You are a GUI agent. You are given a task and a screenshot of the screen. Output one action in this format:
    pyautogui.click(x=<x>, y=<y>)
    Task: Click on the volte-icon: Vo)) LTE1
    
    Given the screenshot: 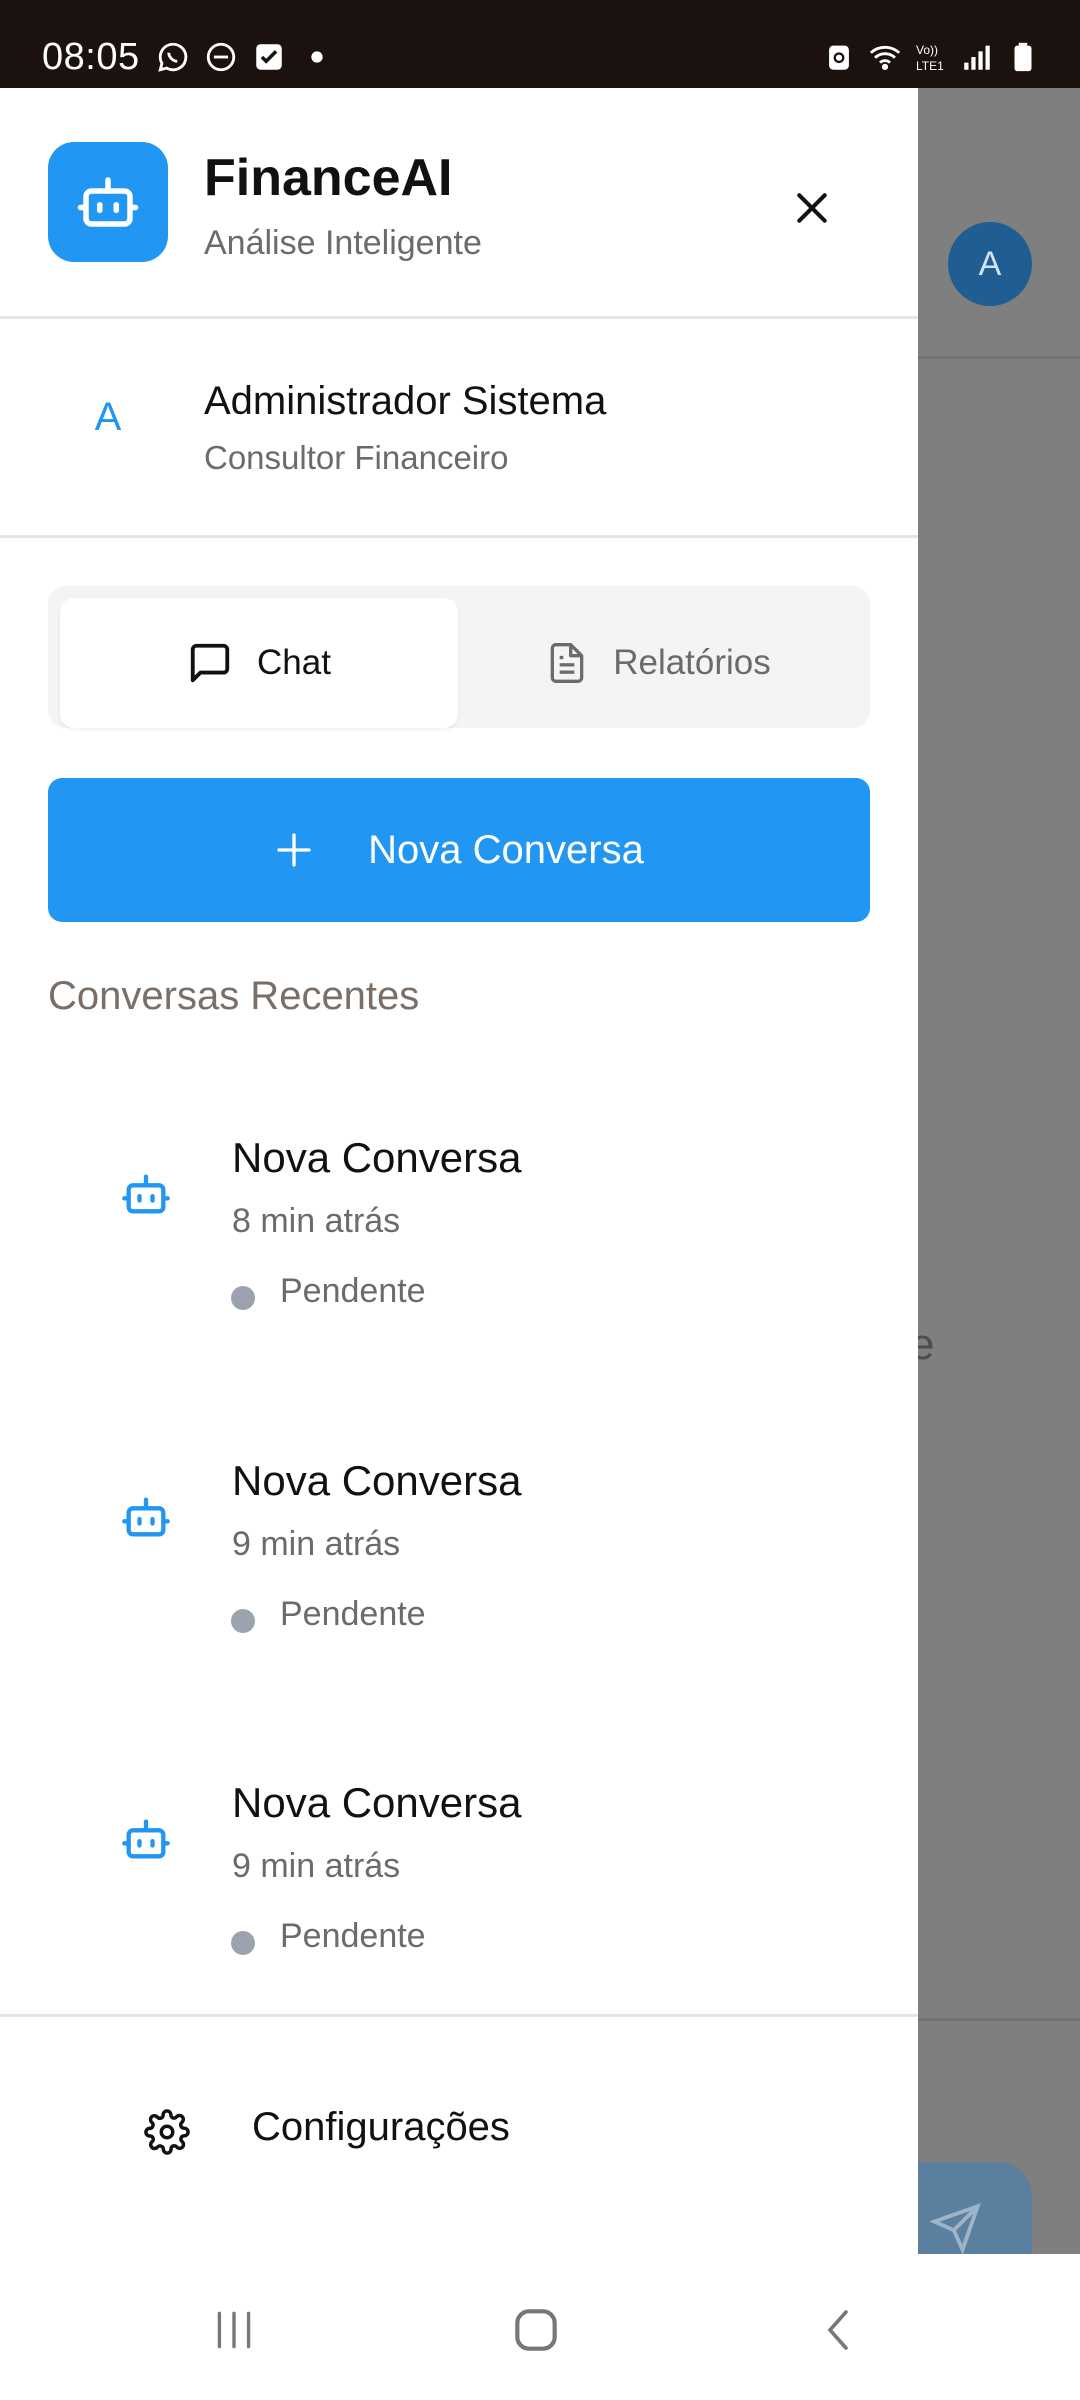 What is the action you would take?
    pyautogui.click(x=930, y=58)
    